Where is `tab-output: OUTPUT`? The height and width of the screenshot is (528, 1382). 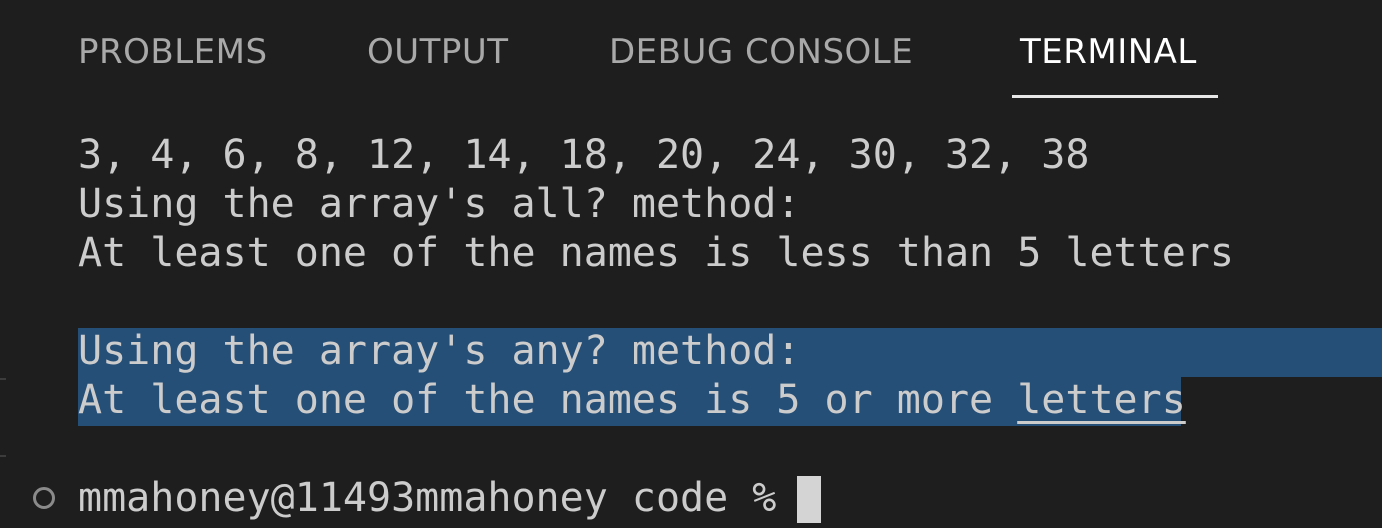 tab-output: OUTPUT is located at coordinates (438, 52).